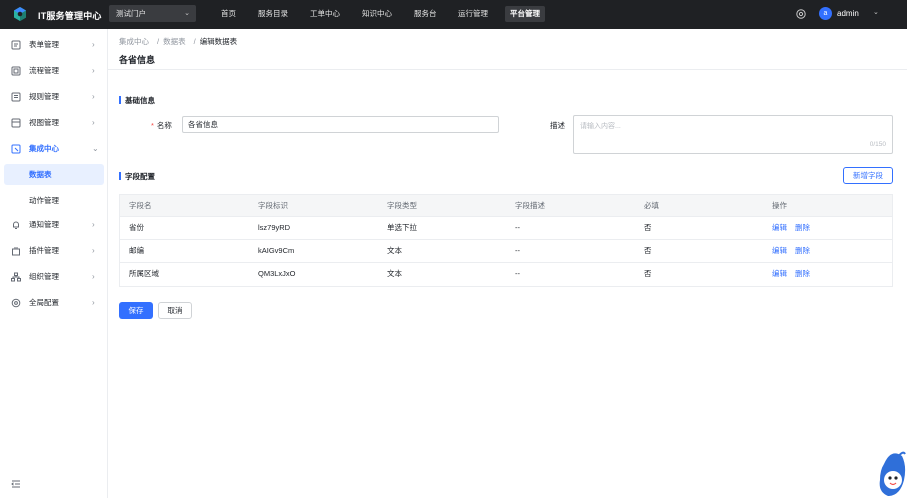  Describe the element at coordinates (175, 310) in the screenshot. I see `cancel-button: 取消` at that location.